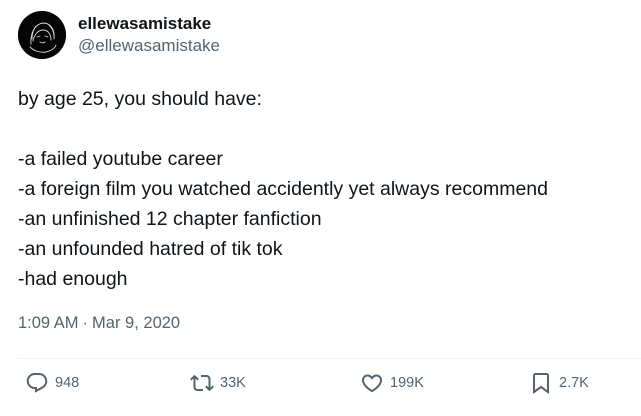  Describe the element at coordinates (37, 383) in the screenshot. I see `reply-bubble-icon` at that location.